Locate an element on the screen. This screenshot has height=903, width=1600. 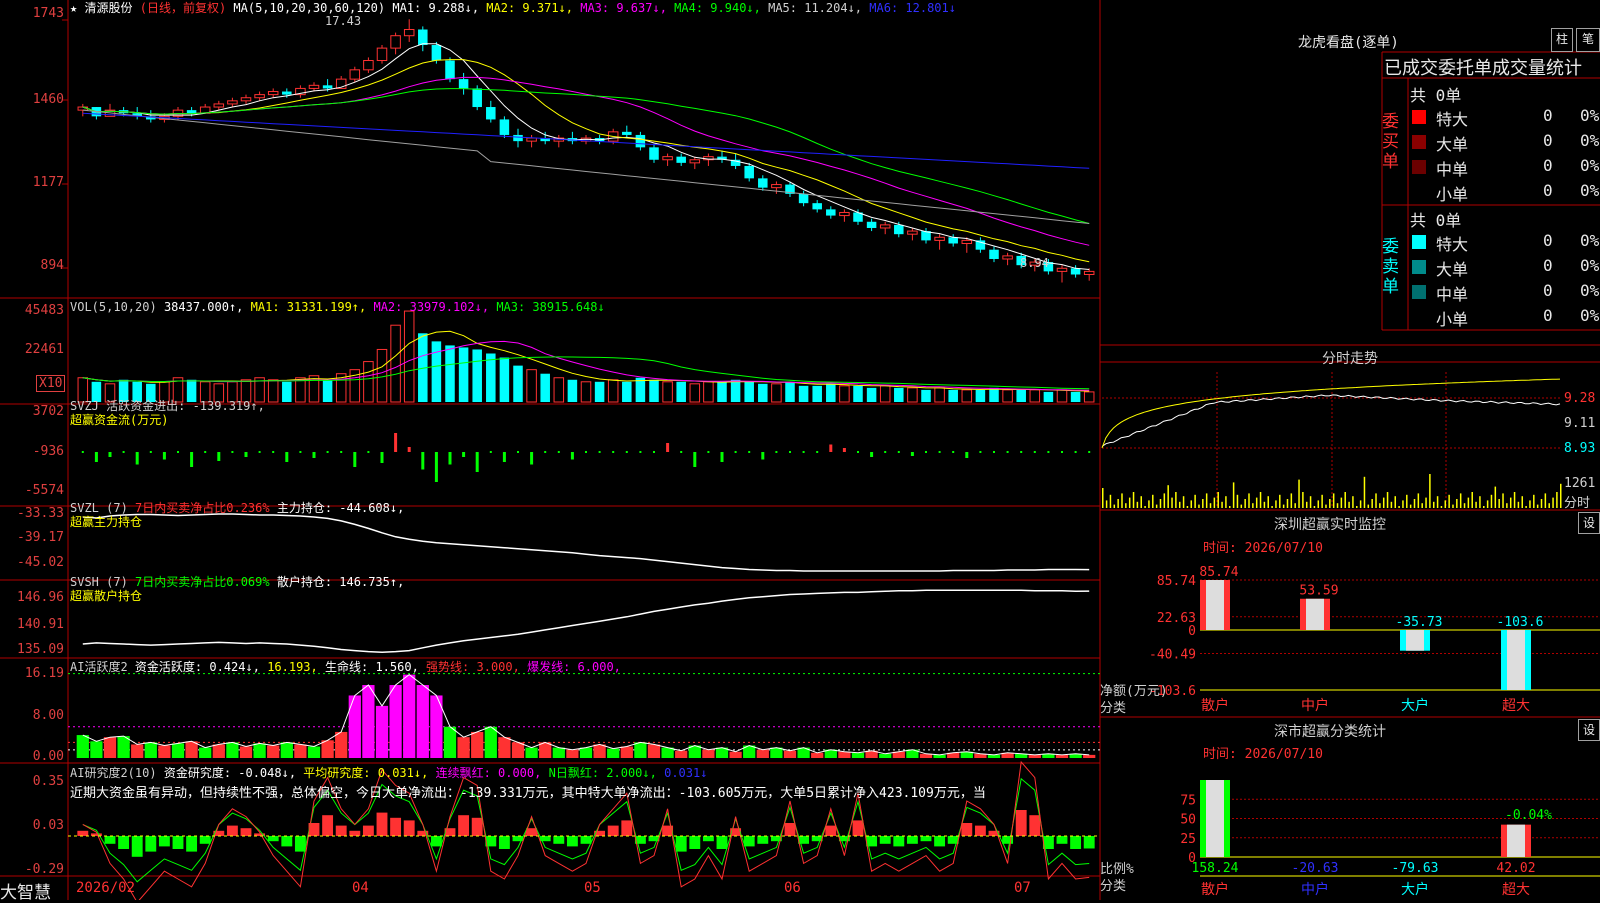
ai-research-tail: 0.031↓ is located at coordinates (686, 773).